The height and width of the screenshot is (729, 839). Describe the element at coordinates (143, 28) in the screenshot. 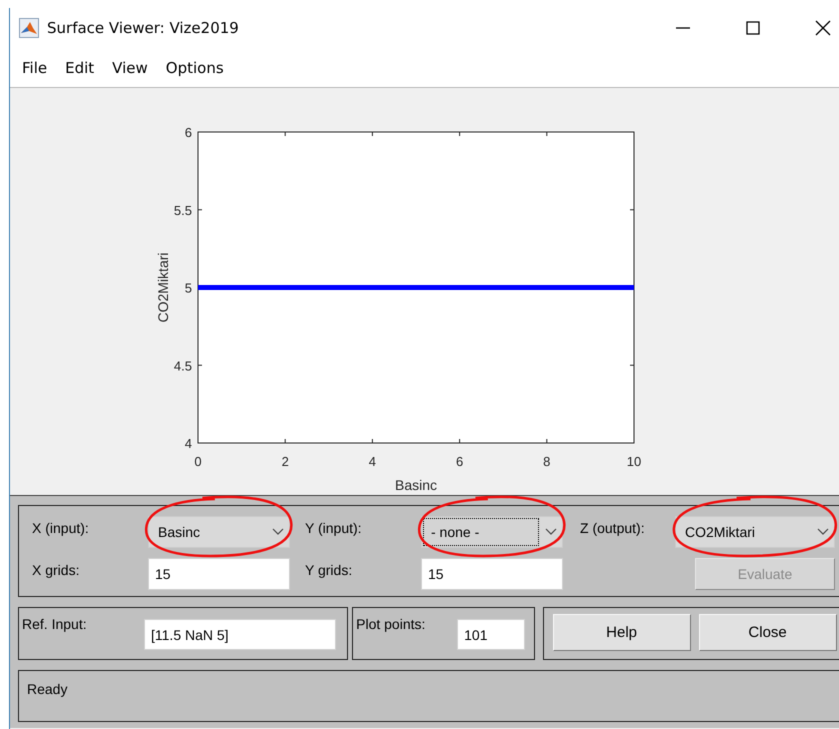

I see `window-title: Surface Viewer: Vize2019` at that location.